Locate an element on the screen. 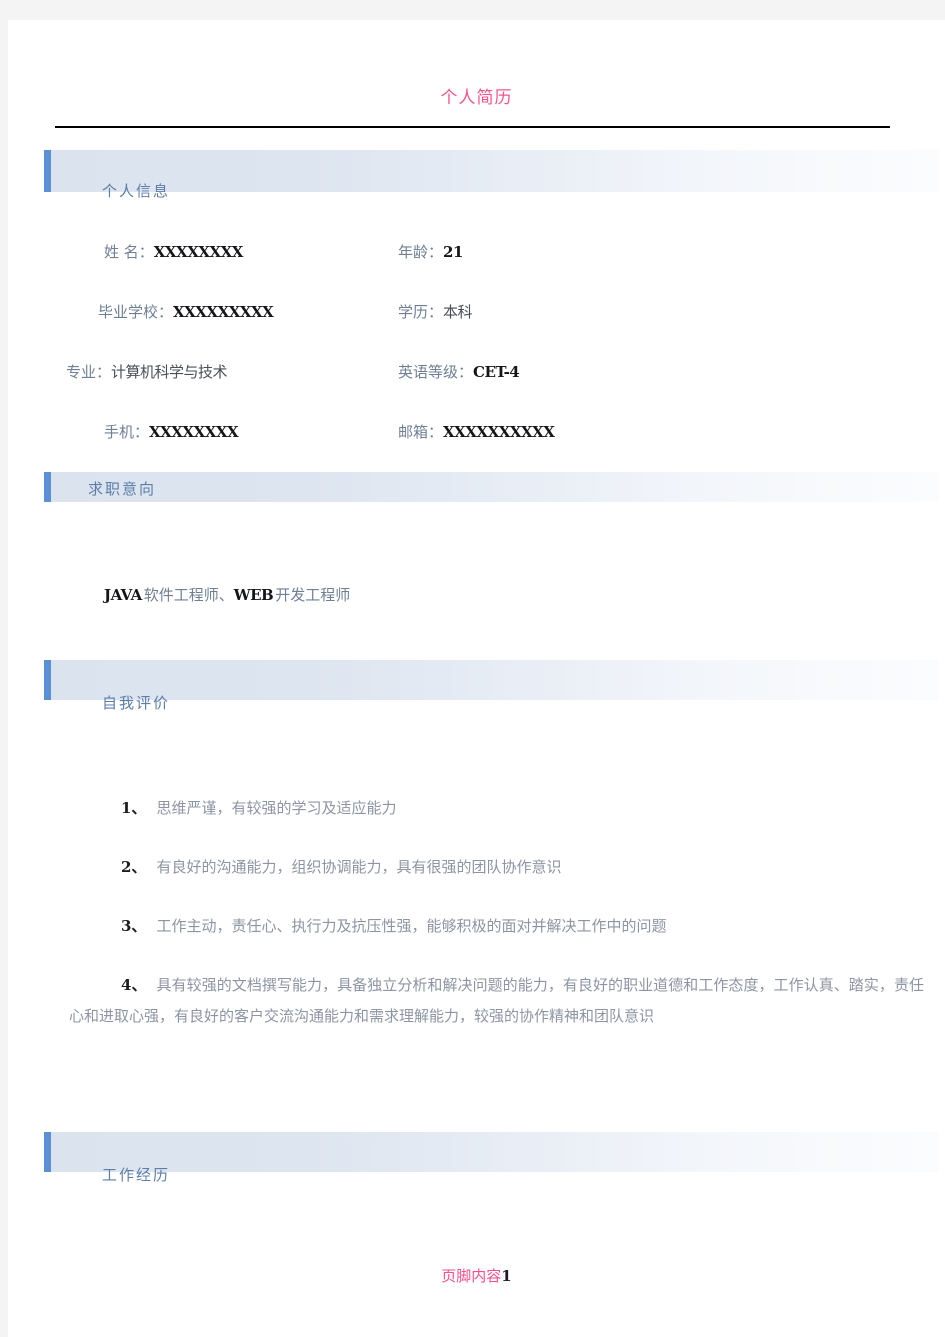  section-heading-self-evaluation: 自我评价 is located at coordinates (136, 703).